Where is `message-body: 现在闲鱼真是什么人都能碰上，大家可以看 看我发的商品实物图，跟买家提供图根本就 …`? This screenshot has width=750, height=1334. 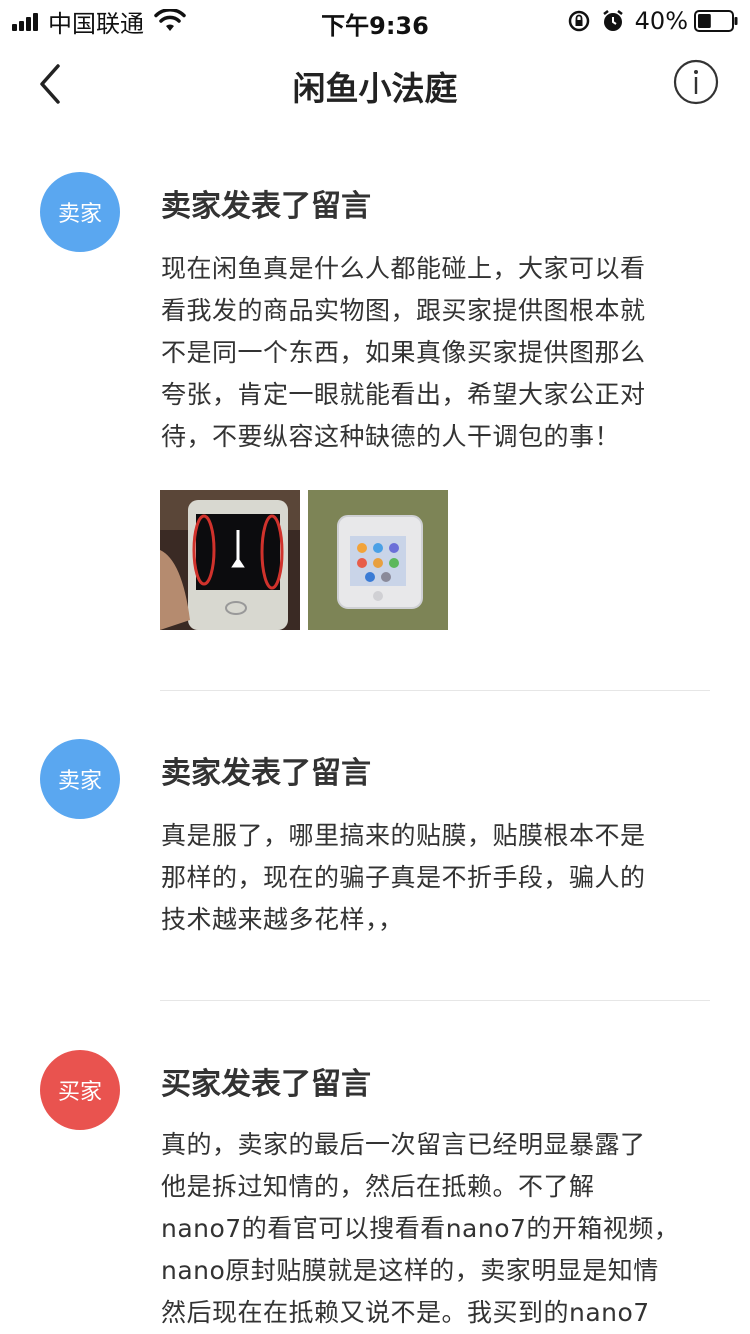 message-body: 现在闲鱼真是什么人都能碰上，大家可以看 看我发的商品实物图，跟买家提供图根本就 … is located at coordinates (436, 353).